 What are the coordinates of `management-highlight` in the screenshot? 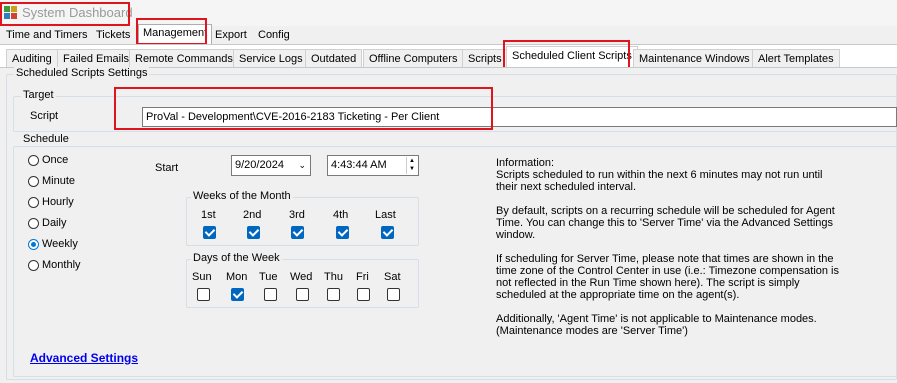 It's located at (171, 31).